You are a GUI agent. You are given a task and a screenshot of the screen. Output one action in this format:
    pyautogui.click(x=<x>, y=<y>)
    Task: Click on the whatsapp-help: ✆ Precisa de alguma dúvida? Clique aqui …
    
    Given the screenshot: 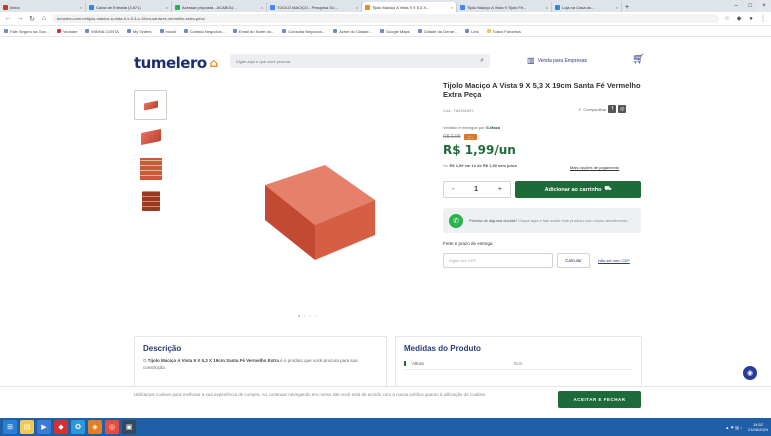 What is the action you would take?
    pyautogui.click(x=542, y=220)
    